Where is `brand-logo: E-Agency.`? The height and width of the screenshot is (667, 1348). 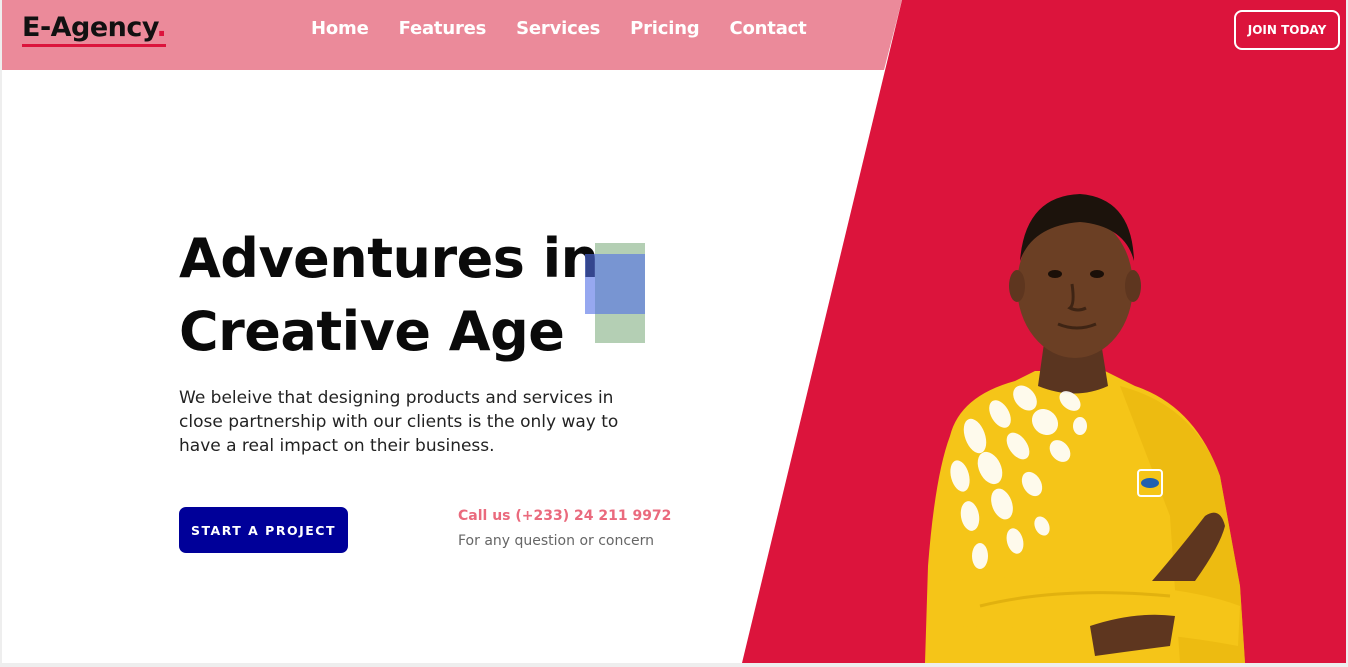 brand-logo: E-Agency. is located at coordinates (94, 29).